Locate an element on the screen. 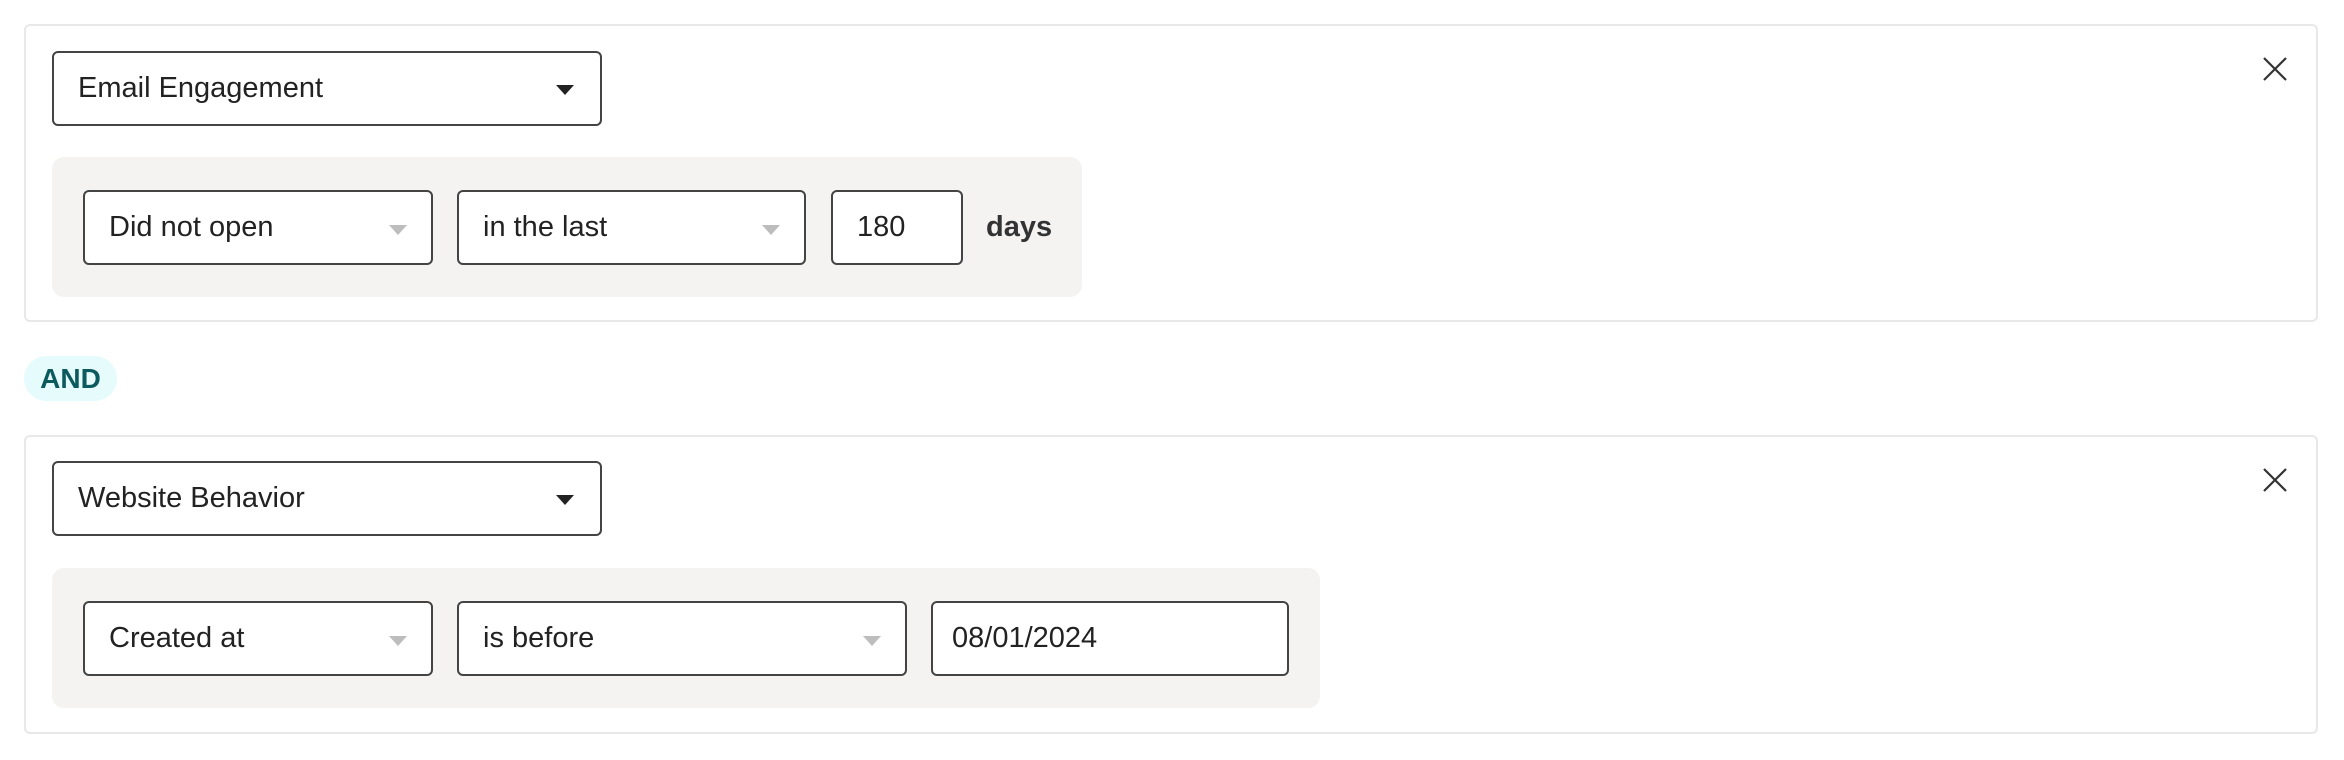  date-input: 08/01/2024 is located at coordinates (1110, 638).